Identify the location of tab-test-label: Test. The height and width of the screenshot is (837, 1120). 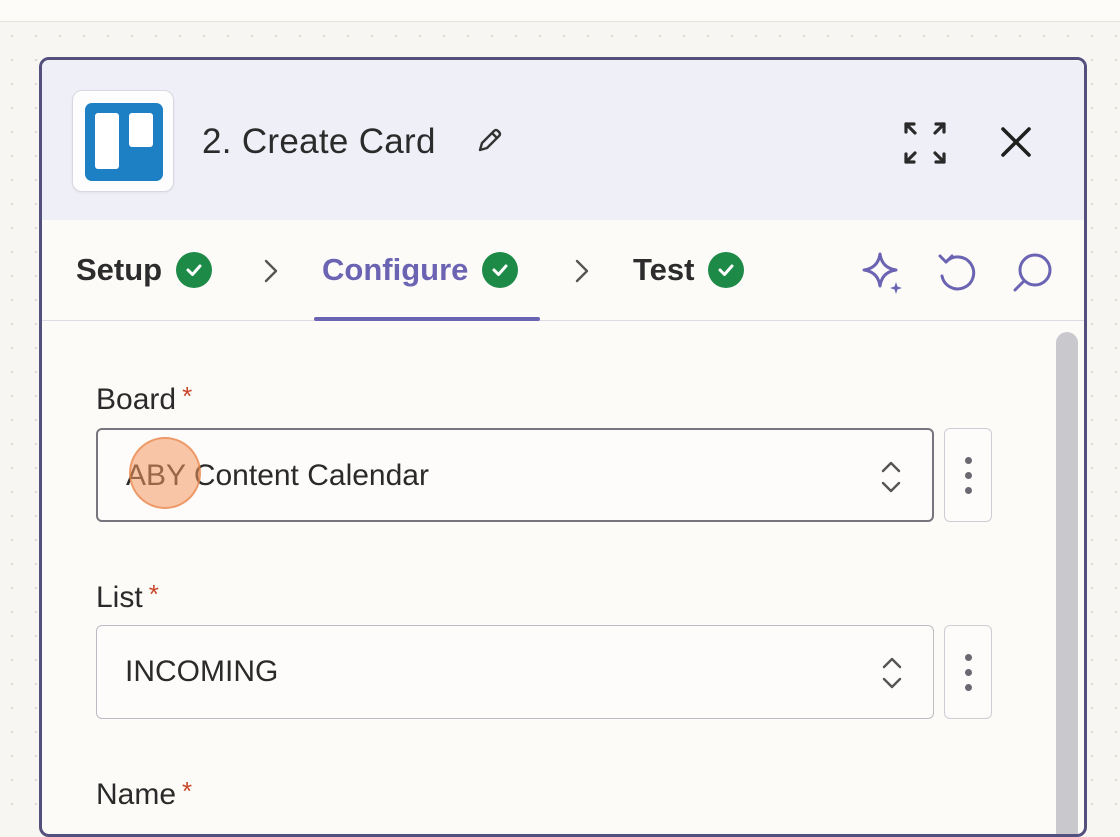
(664, 269).